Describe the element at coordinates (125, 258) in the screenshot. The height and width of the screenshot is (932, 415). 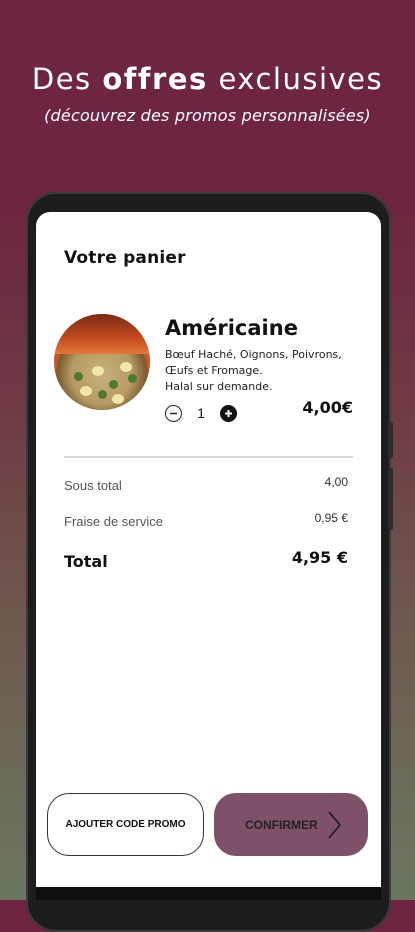
I see `cart-title: Votre panier` at that location.